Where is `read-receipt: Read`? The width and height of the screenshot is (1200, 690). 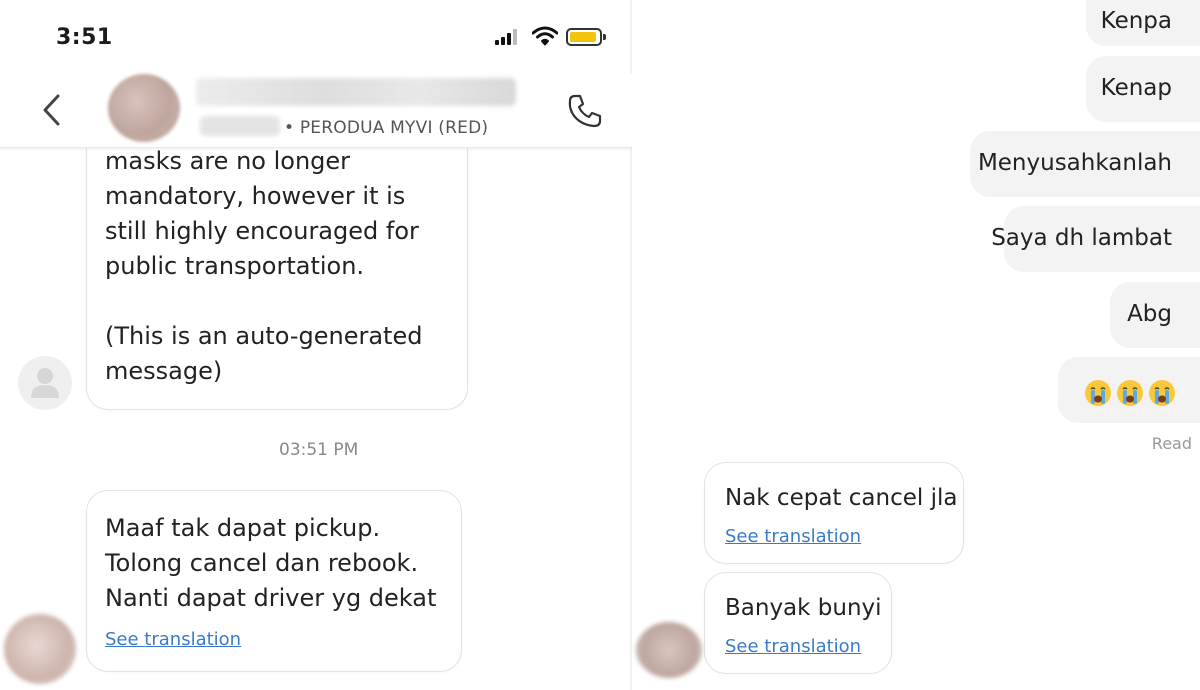 read-receipt: Read is located at coordinates (1171, 443).